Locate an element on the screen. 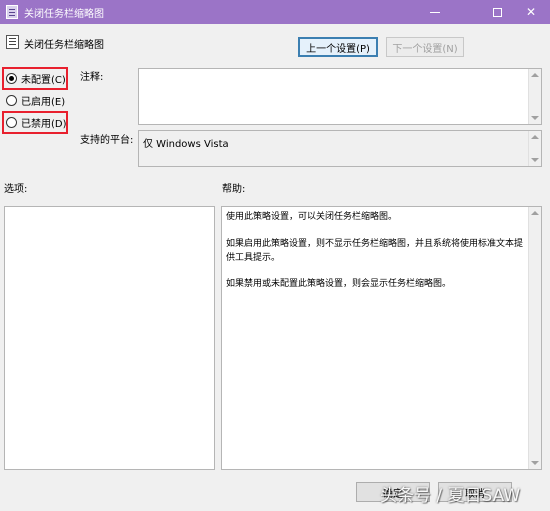  title-bar: 关闭任务栏缩略图 ✕ is located at coordinates (275, 12).